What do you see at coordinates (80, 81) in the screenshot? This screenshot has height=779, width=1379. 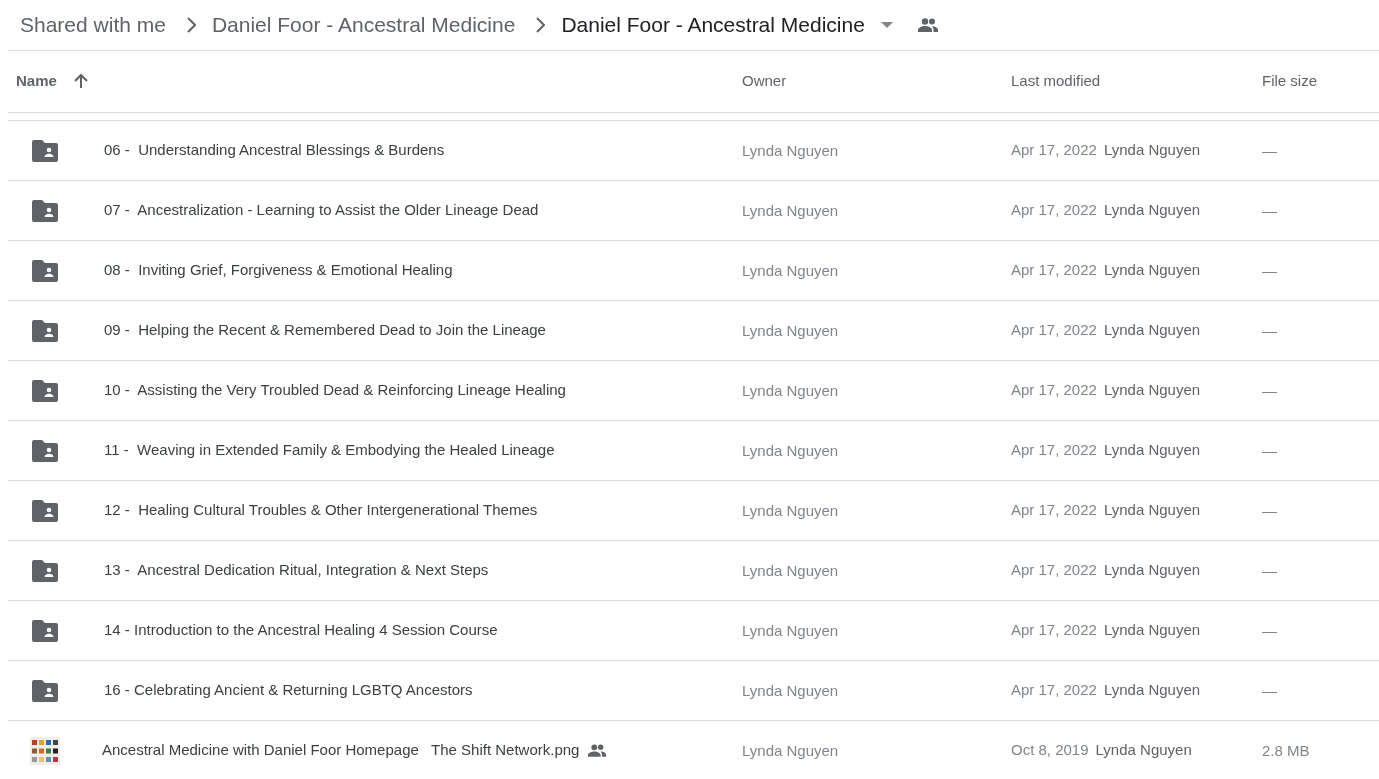 I see `sort-arrow-icon` at bounding box center [80, 81].